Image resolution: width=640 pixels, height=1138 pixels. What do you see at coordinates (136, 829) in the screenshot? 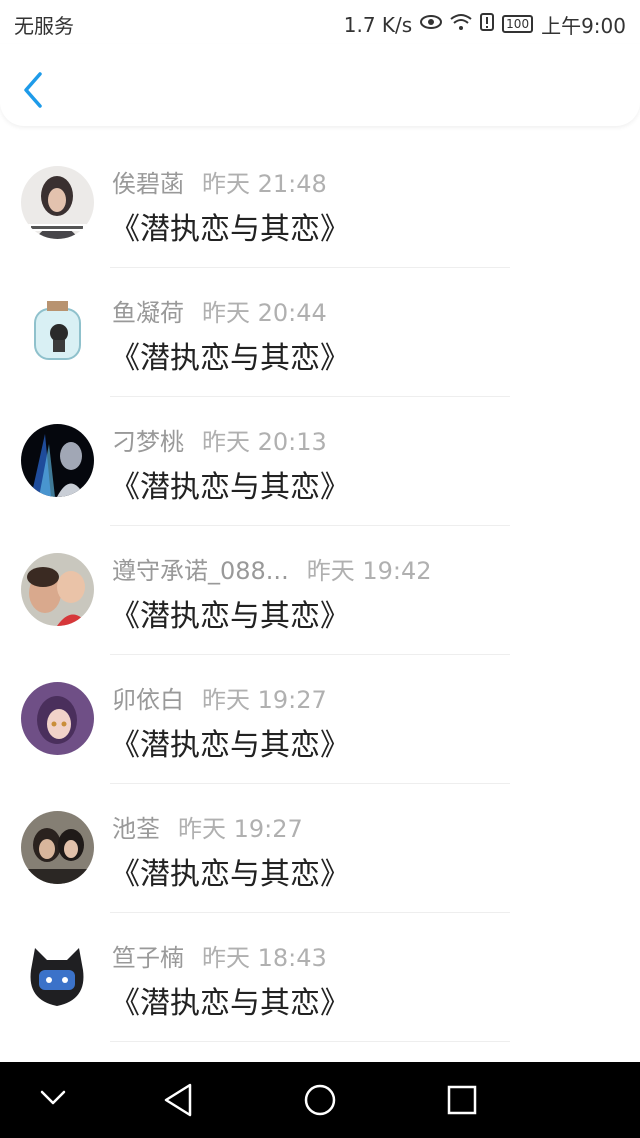
I see `sender-name: 池荃` at bounding box center [136, 829].